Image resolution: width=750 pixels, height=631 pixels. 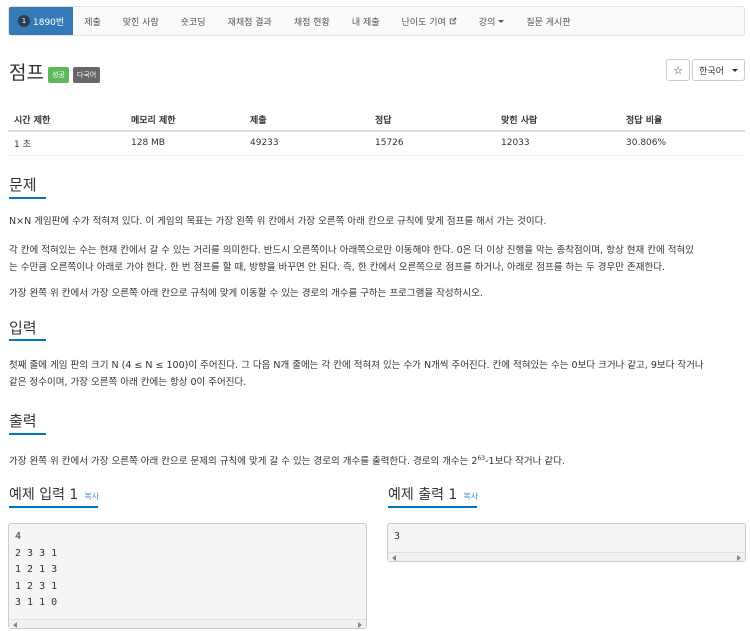 I want to click on table-row: 1 초 128 MB 49233 15726 12033 30.806%, so click(x=376, y=143).